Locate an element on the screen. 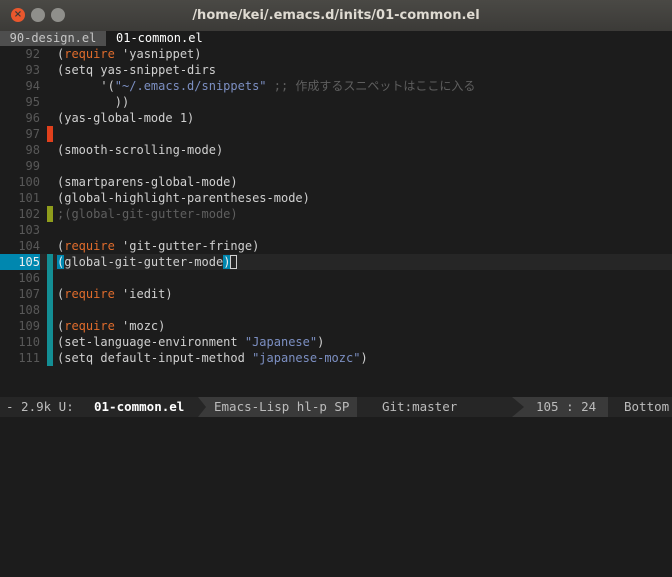  code-text: (set-language-environment "Japanese") is located at coordinates (190, 342).